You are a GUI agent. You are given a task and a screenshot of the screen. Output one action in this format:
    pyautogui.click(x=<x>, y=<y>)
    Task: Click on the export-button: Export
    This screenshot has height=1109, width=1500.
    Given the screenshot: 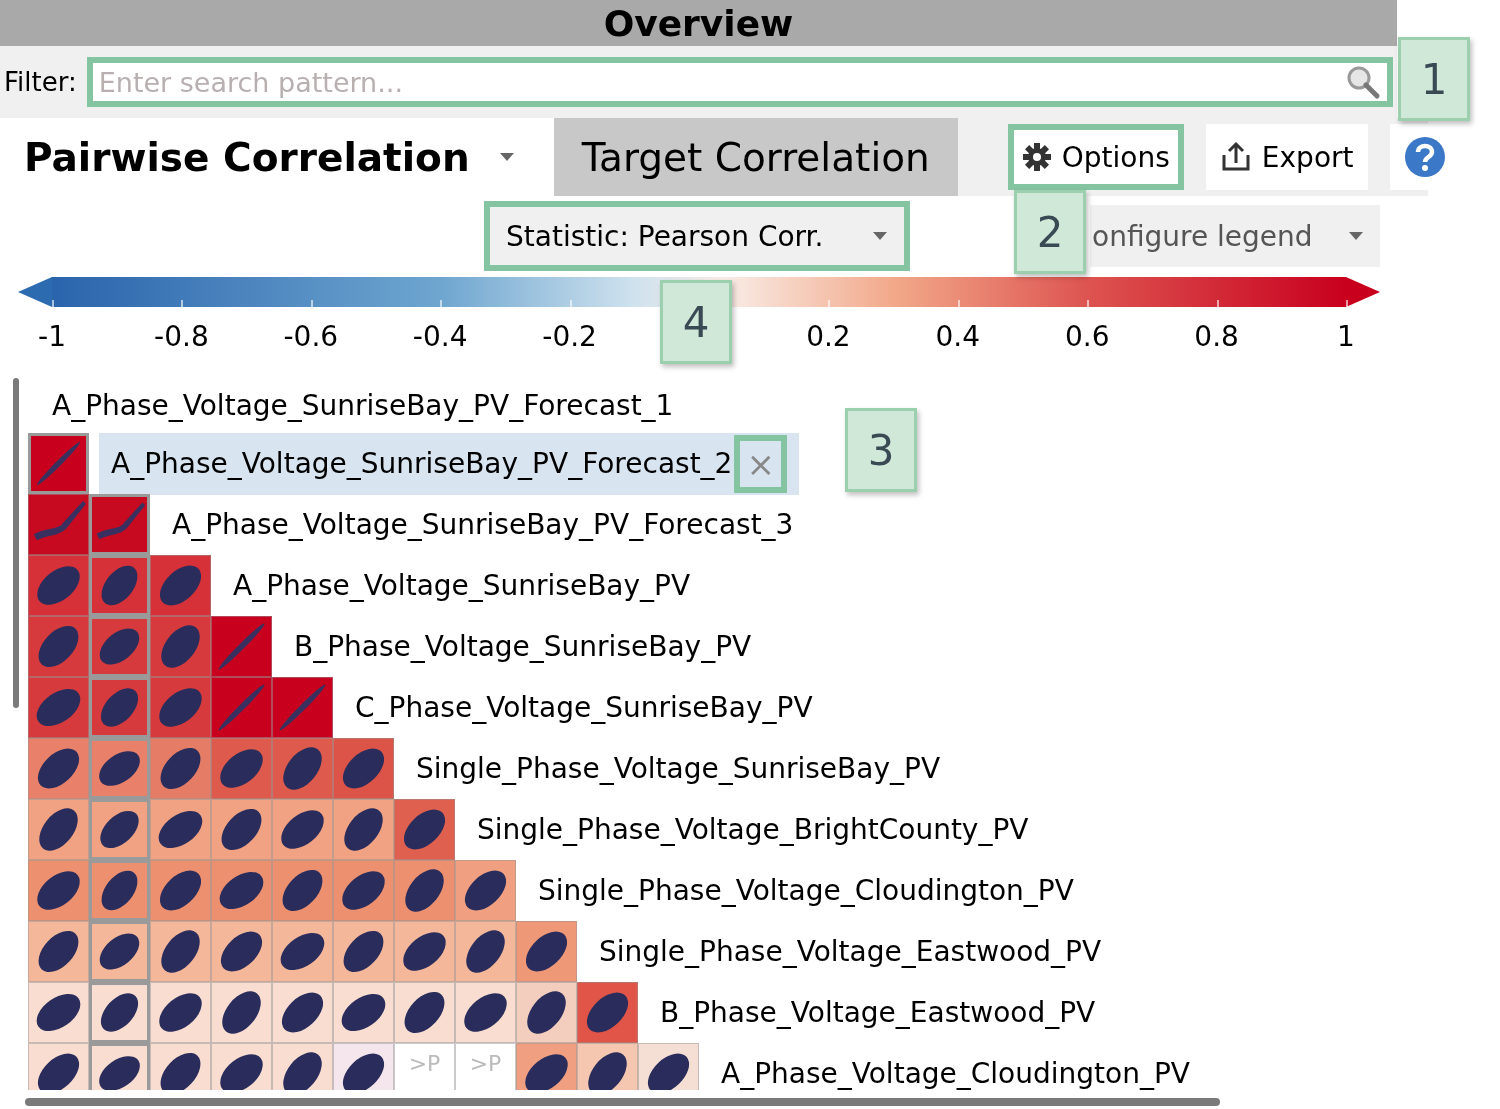 What is the action you would take?
    pyautogui.click(x=1286, y=157)
    